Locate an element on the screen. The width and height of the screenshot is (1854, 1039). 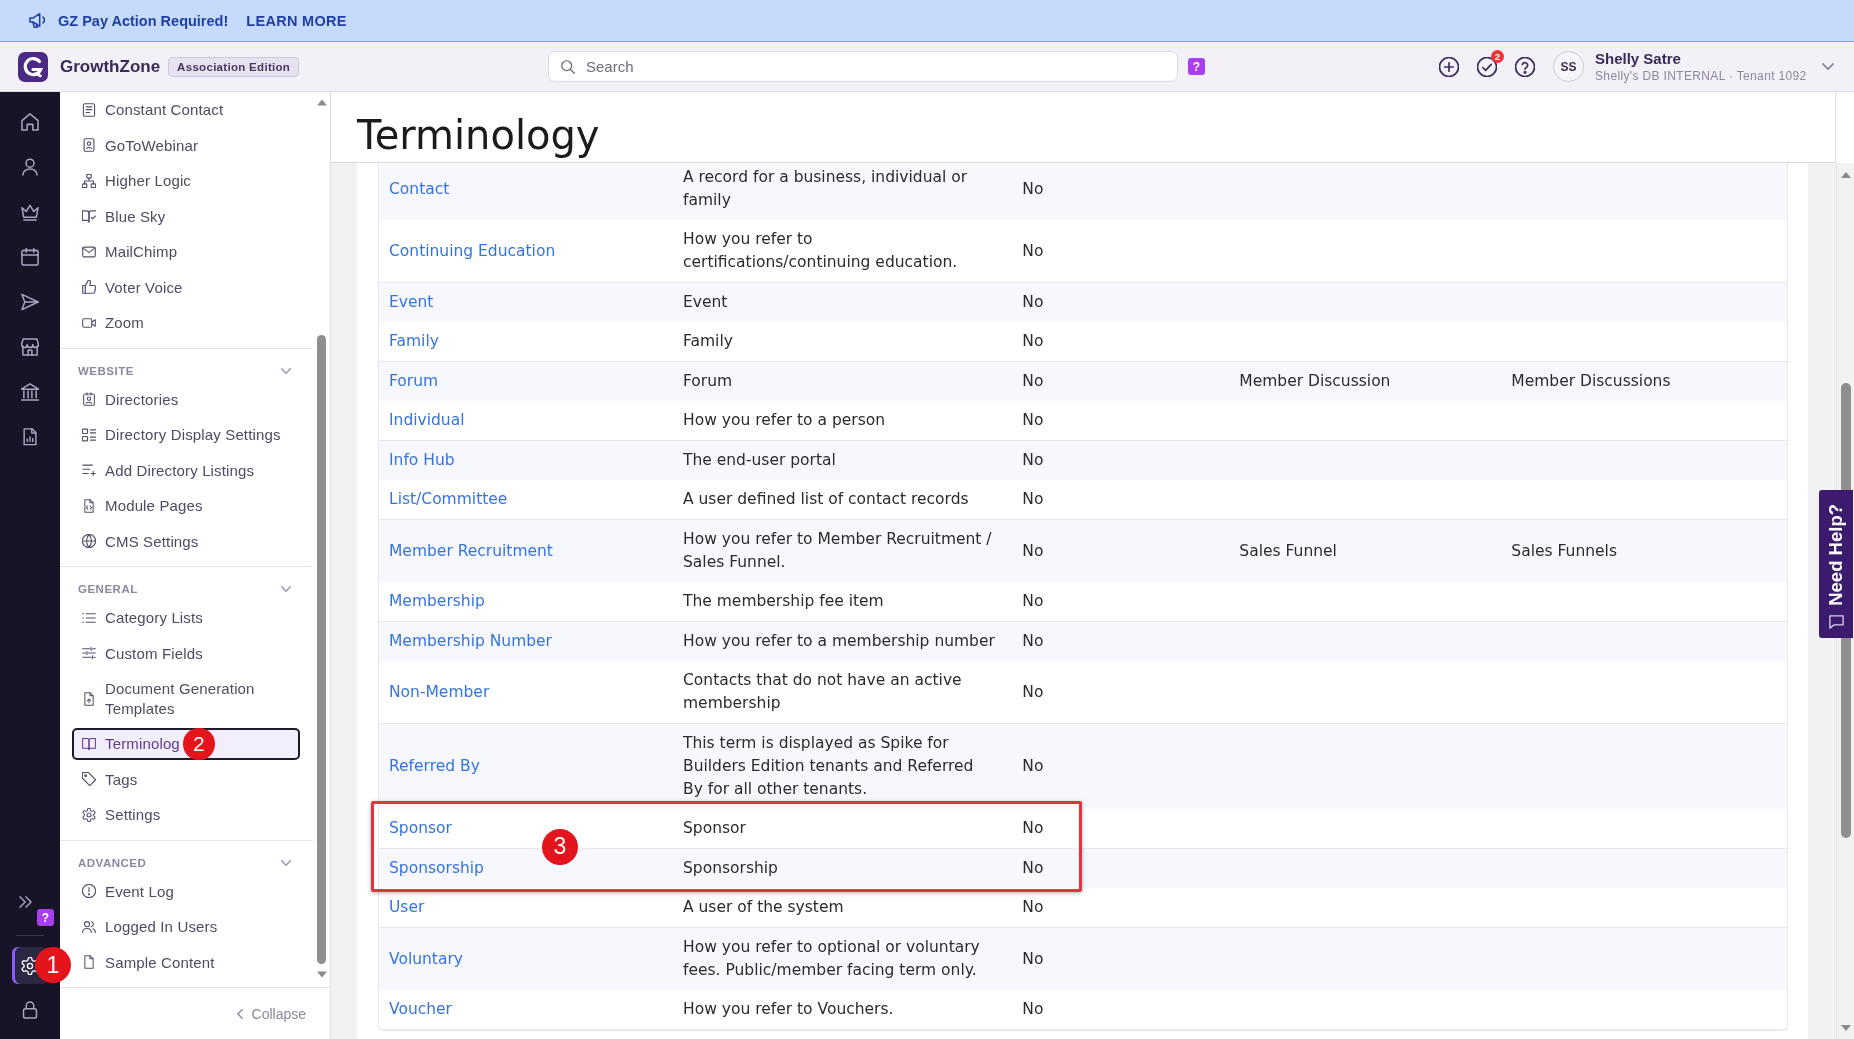
description-text: Sponsorship is located at coordinates (730, 868).